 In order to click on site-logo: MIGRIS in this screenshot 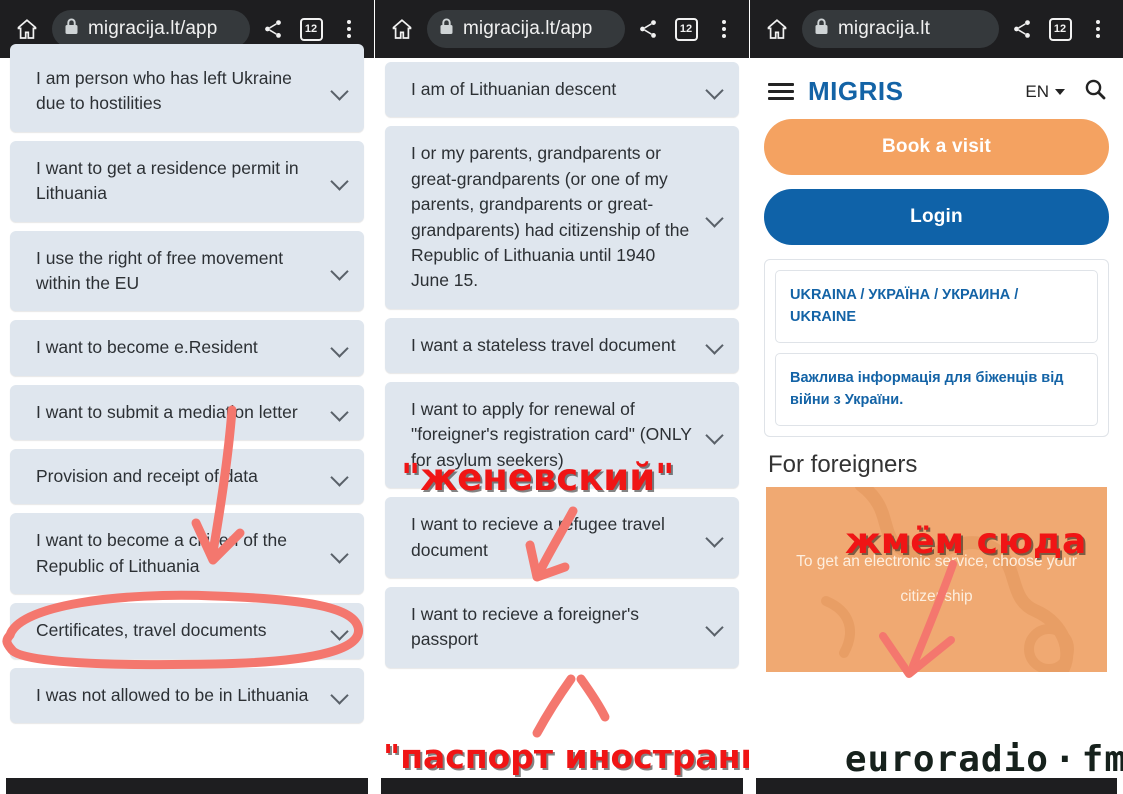, I will do `click(855, 91)`.